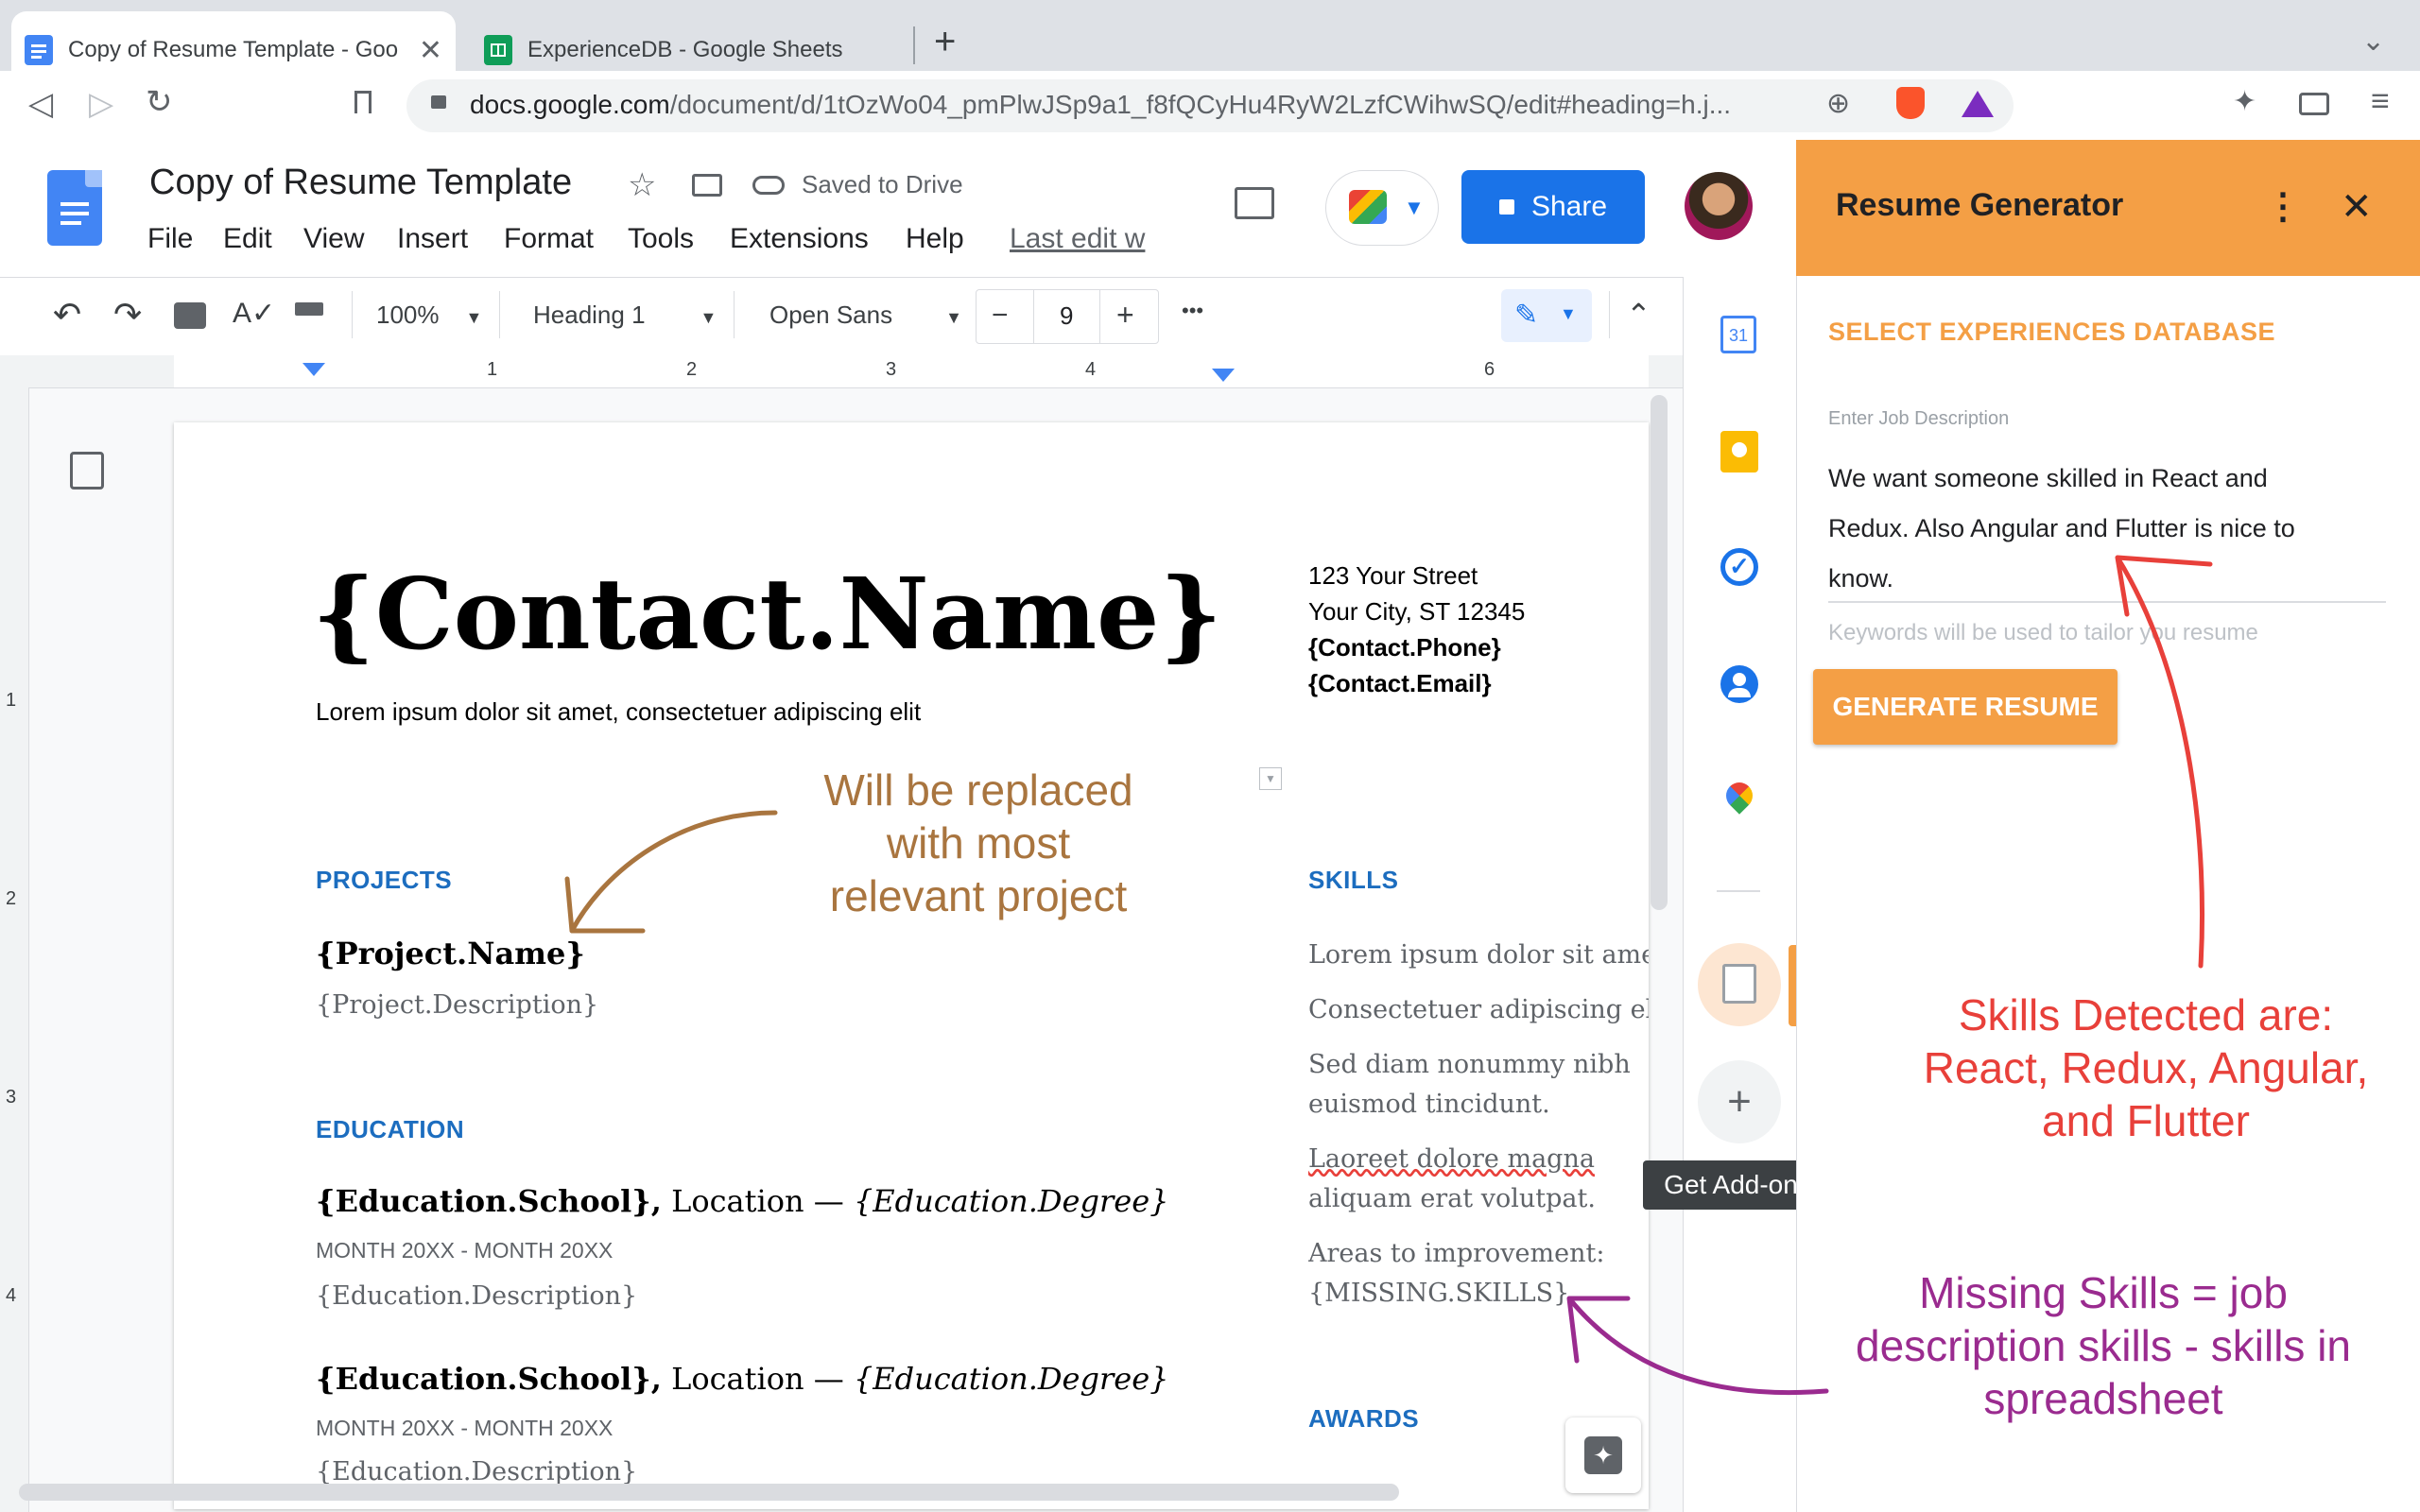  Describe the element at coordinates (2164, 762) in the screenshot. I see `red-arrow` at that location.